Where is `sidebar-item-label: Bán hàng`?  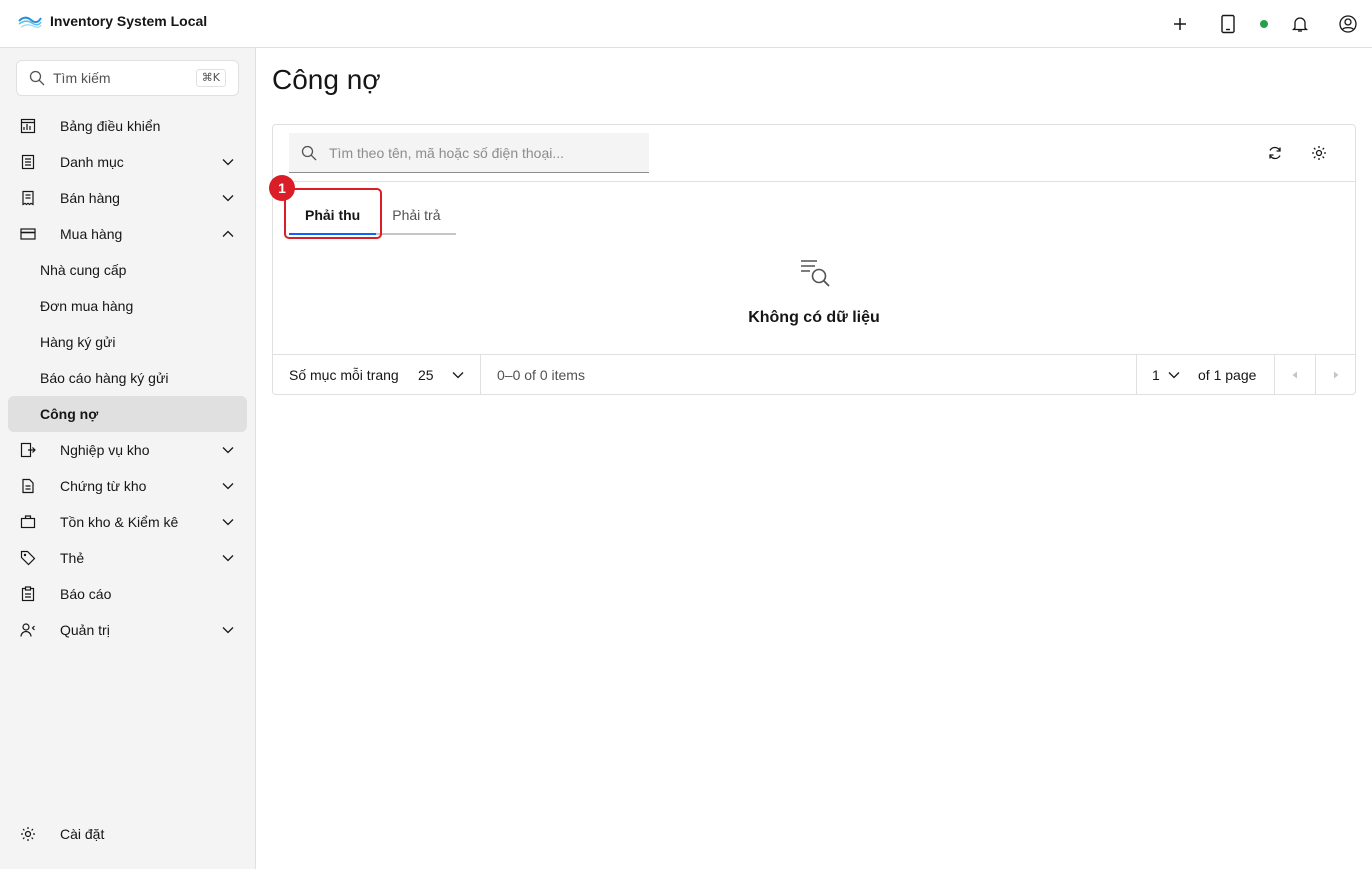 sidebar-item-label: Bán hàng is located at coordinates (90, 198).